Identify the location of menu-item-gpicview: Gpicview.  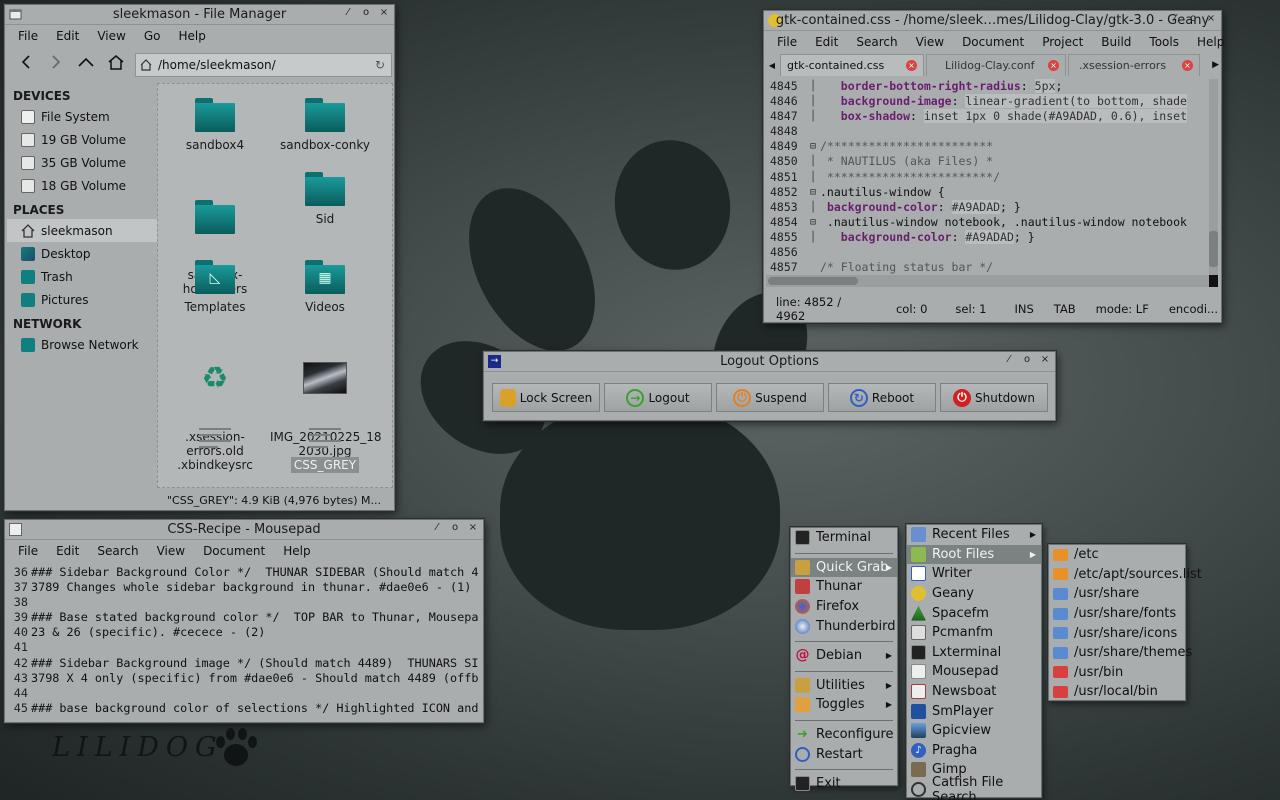
(974, 731).